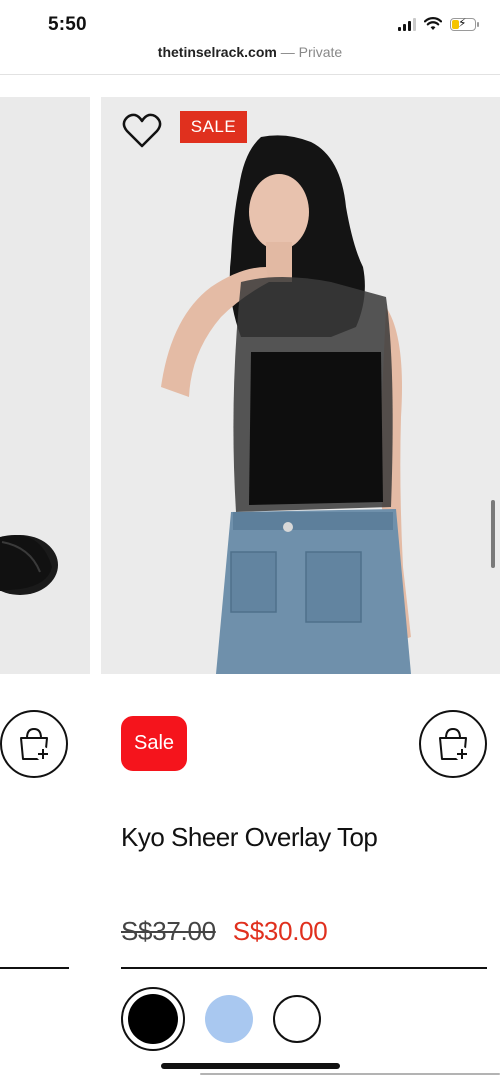  I want to click on url-domain: thetinselrack.com, so click(217, 52).